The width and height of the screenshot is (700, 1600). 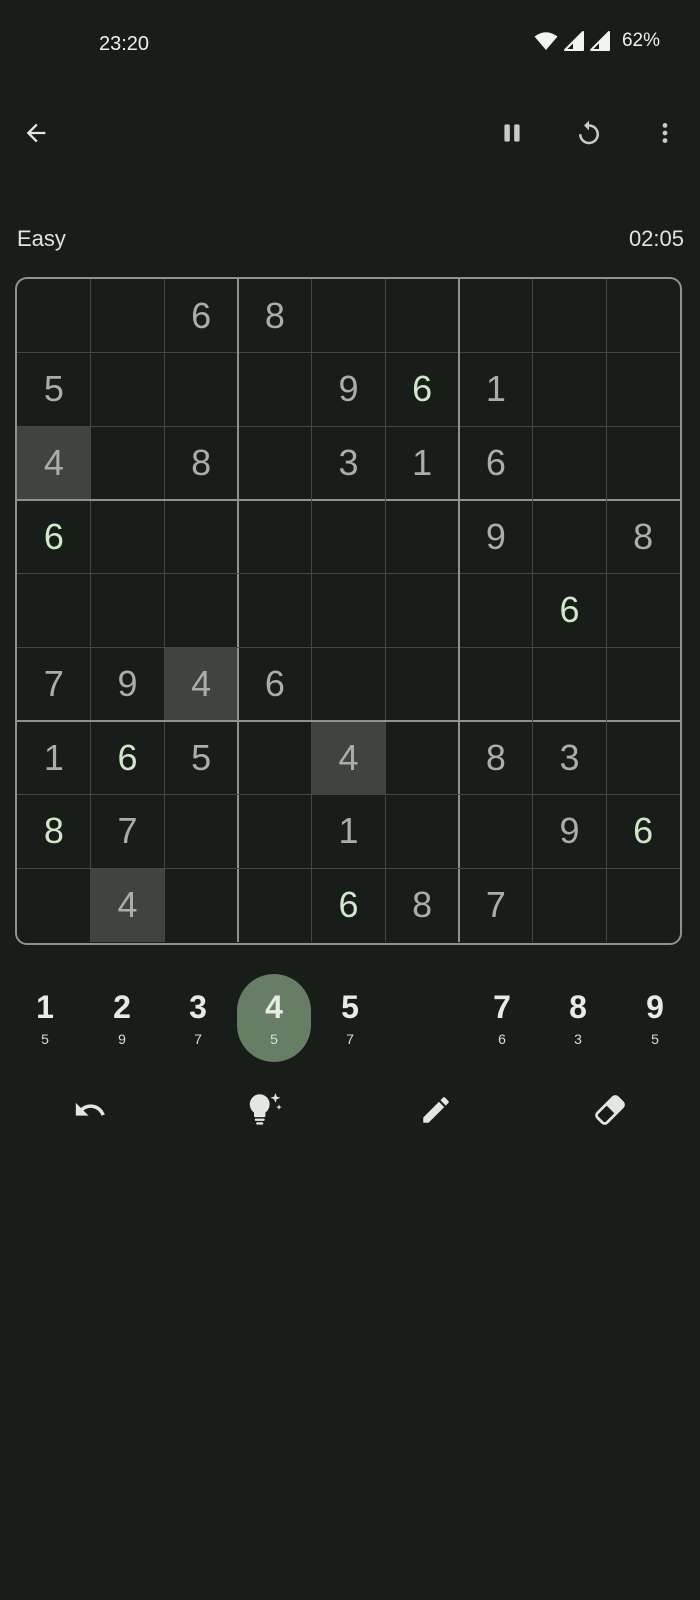 What do you see at coordinates (610, 1110) in the screenshot?
I see `eraser-button` at bounding box center [610, 1110].